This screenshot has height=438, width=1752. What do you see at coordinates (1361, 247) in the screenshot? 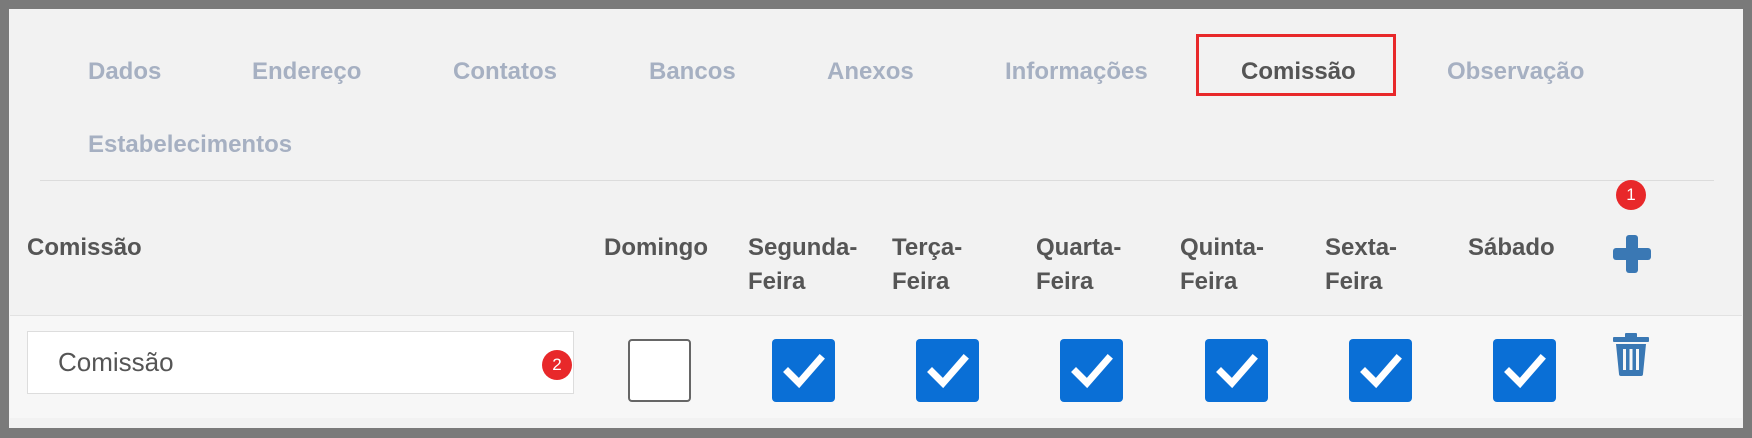
I see `header-sexta-line1: Sexta-` at bounding box center [1361, 247].